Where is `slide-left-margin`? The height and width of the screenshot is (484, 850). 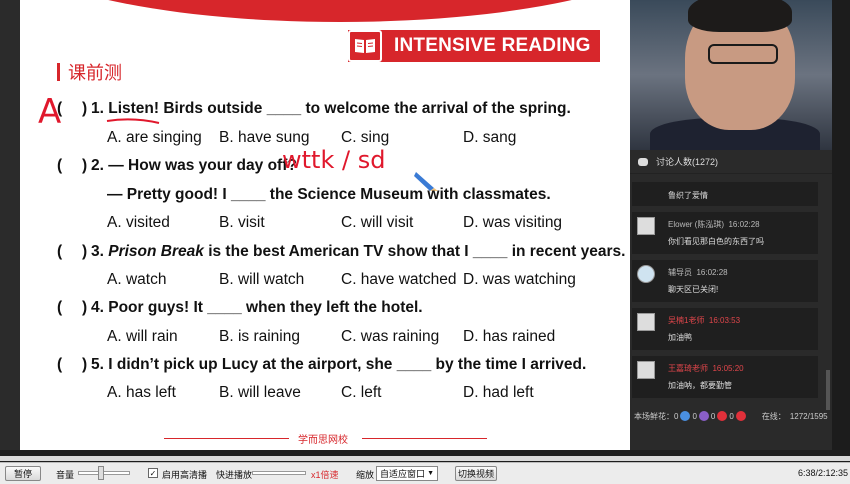
slide-left-margin is located at coordinates (10, 225).